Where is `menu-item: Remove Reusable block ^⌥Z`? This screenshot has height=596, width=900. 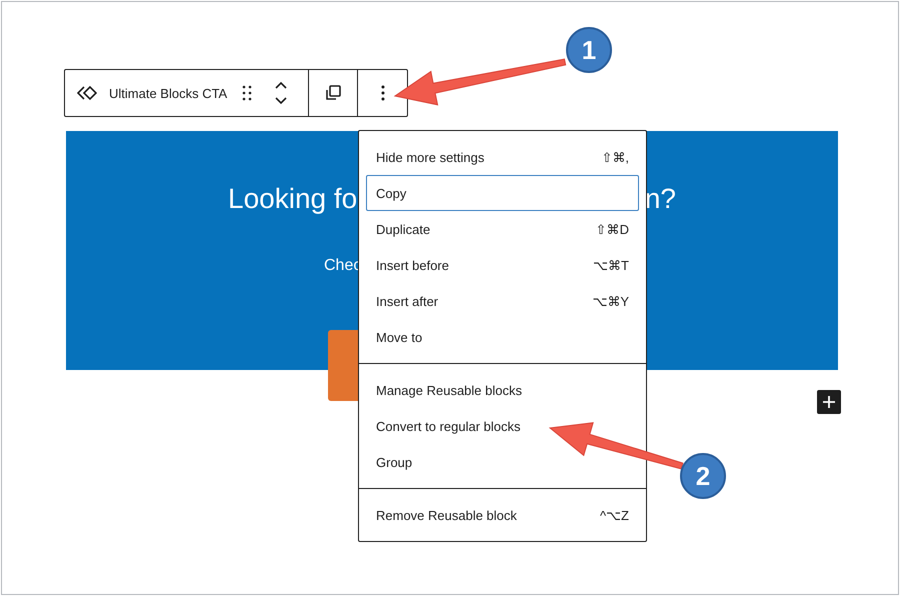
menu-item: Remove Reusable block ^⌥Z is located at coordinates (502, 515).